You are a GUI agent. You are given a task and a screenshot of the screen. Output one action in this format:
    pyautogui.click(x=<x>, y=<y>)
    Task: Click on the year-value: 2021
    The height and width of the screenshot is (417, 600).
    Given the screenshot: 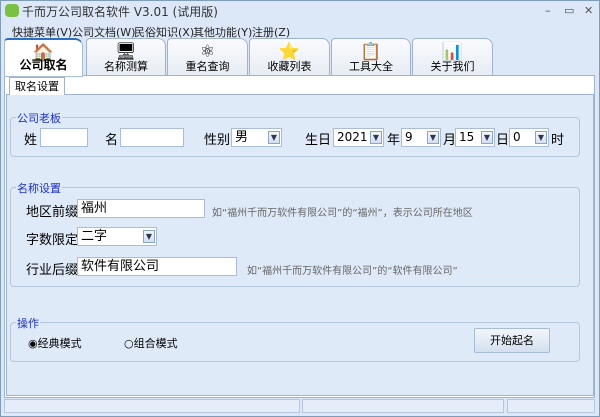 What is the action you would take?
    pyautogui.click(x=352, y=137)
    